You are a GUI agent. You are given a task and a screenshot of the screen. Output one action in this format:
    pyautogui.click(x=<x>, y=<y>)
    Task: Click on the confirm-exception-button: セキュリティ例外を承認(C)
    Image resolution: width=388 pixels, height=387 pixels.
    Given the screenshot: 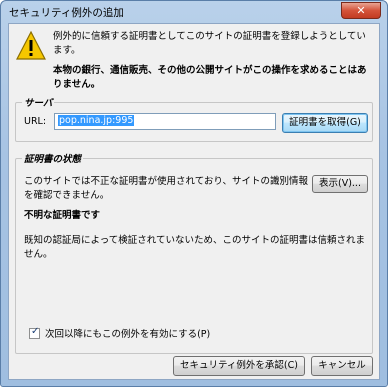 What is the action you would take?
    pyautogui.click(x=239, y=366)
    